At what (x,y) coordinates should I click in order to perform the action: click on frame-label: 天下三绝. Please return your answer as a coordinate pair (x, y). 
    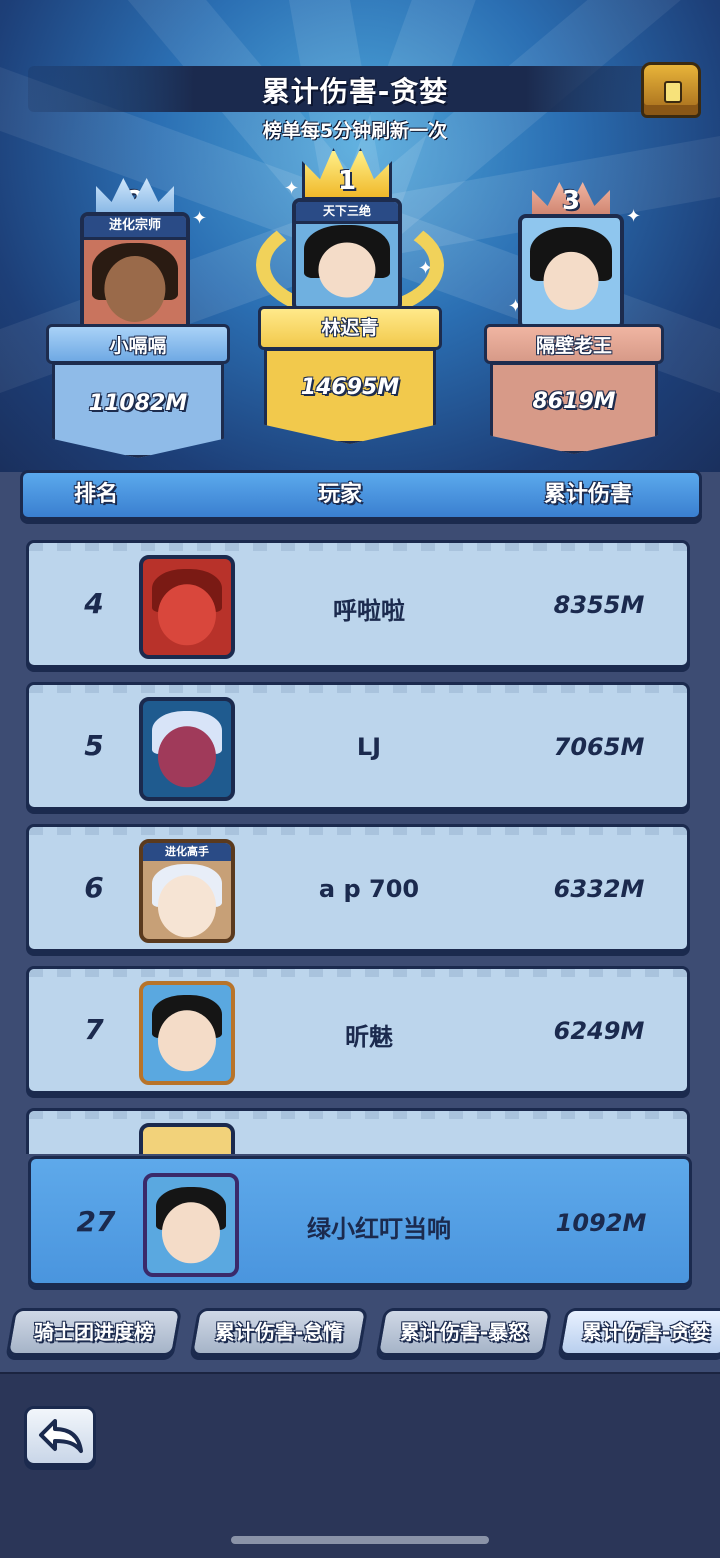
    Looking at the image, I should click on (347, 213).